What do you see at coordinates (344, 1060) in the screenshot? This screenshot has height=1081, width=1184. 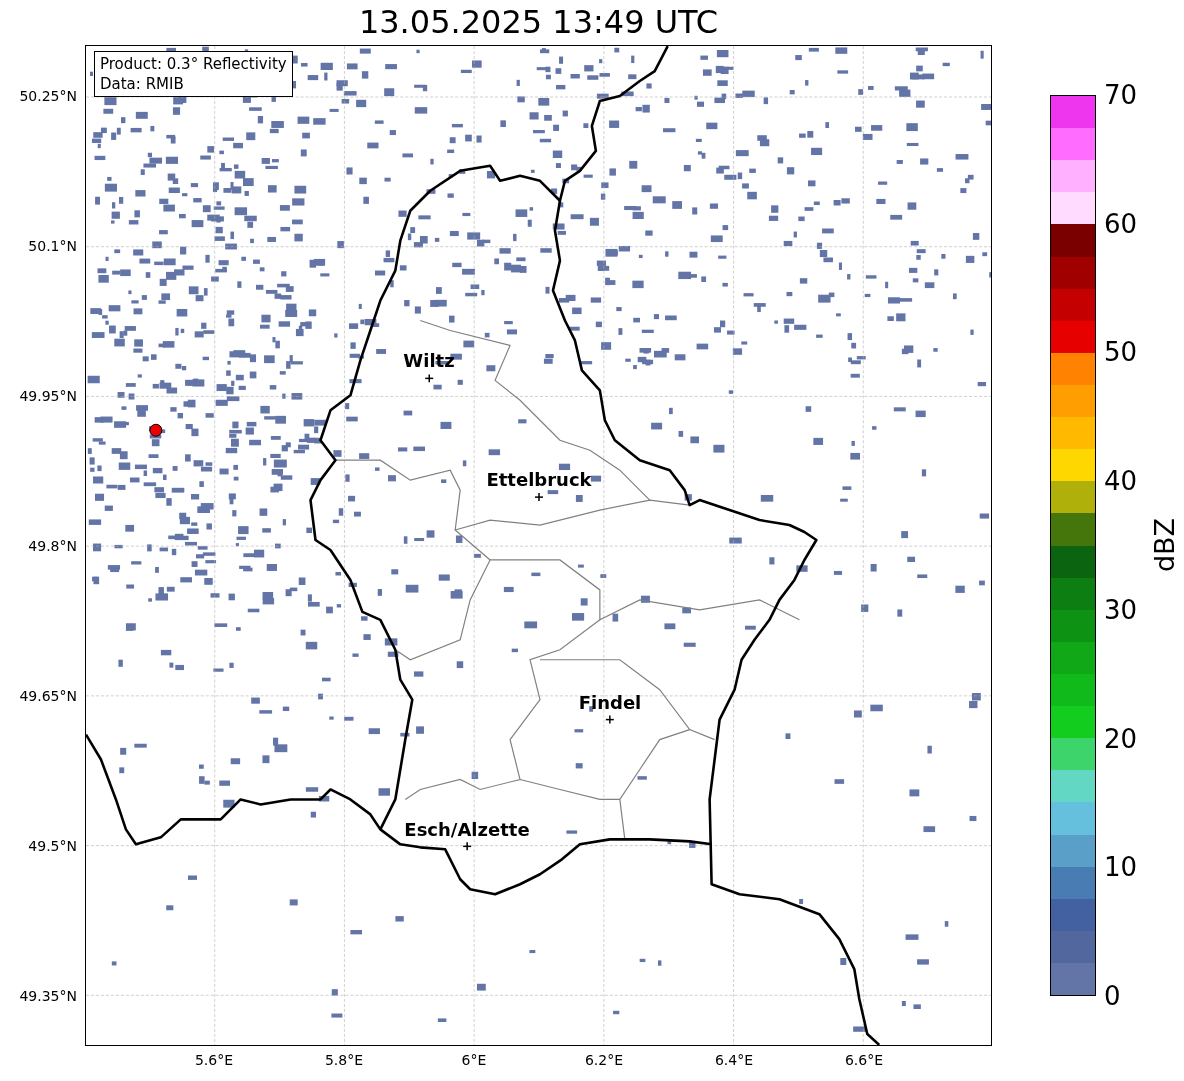 I see `axis-tick-label: 5.8°E` at bounding box center [344, 1060].